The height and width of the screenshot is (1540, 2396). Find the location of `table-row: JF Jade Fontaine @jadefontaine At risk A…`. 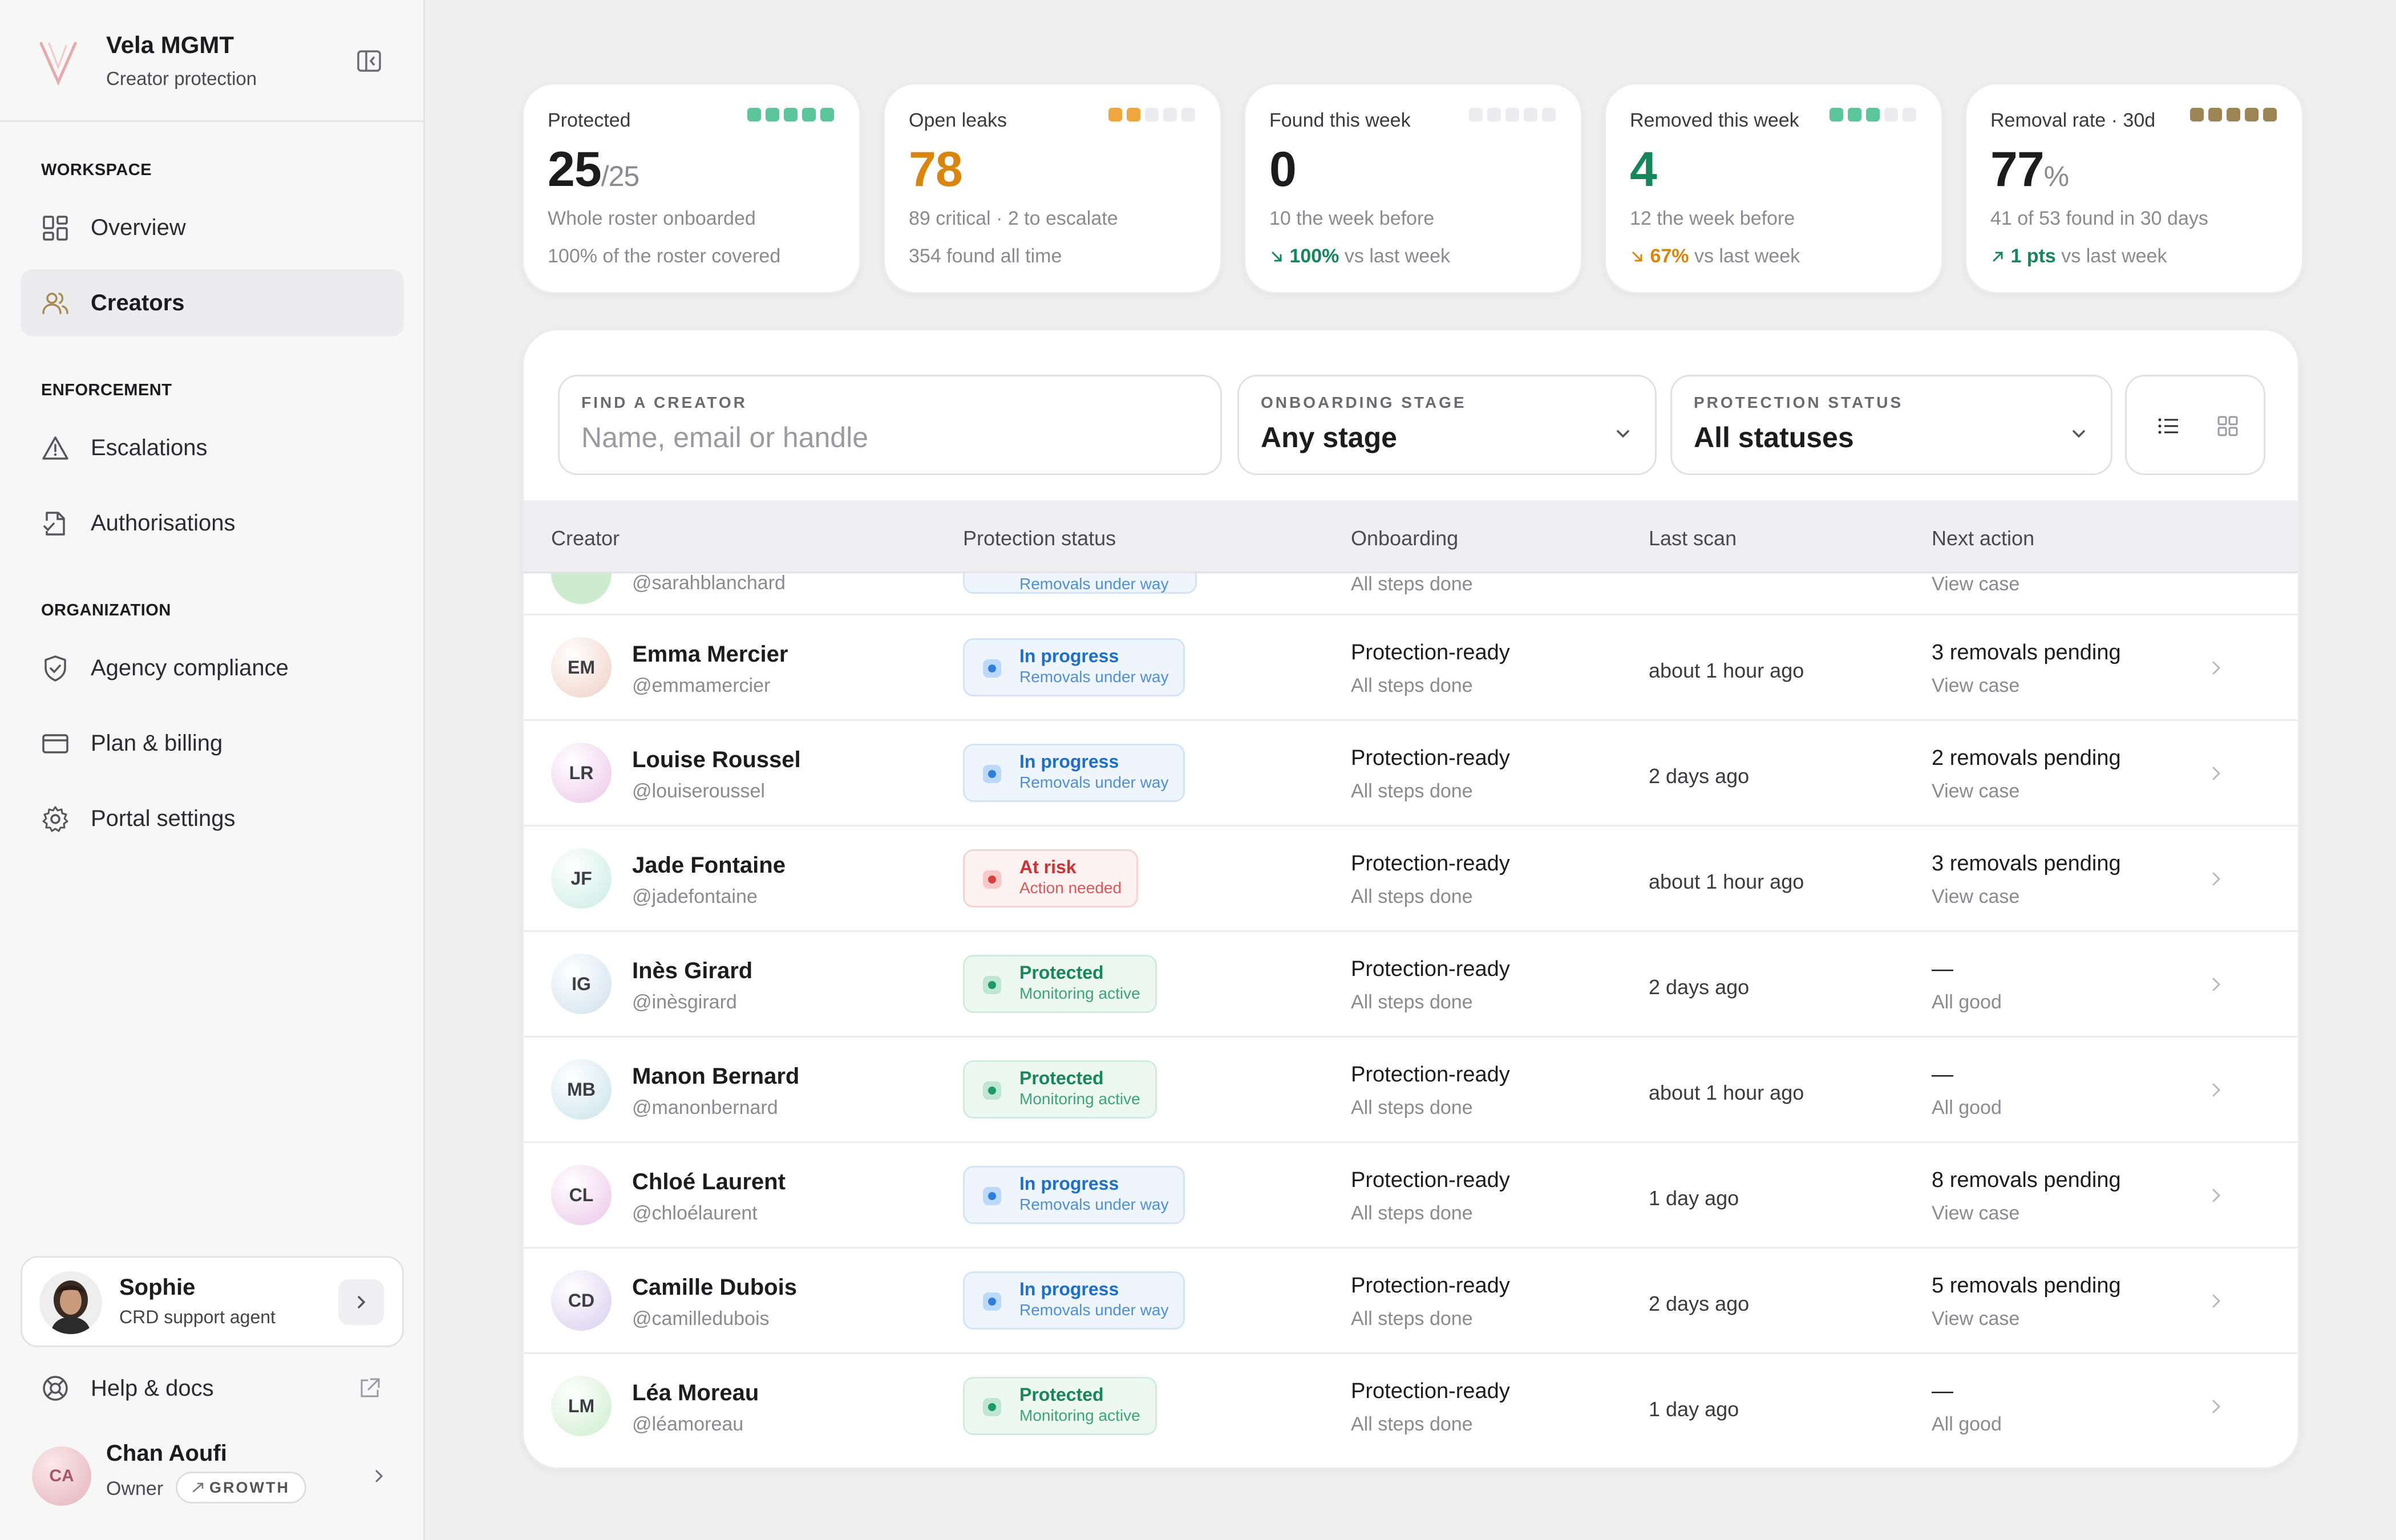

table-row: JF Jade Fontaine @jadefontaine At risk A… is located at coordinates (1411, 879).